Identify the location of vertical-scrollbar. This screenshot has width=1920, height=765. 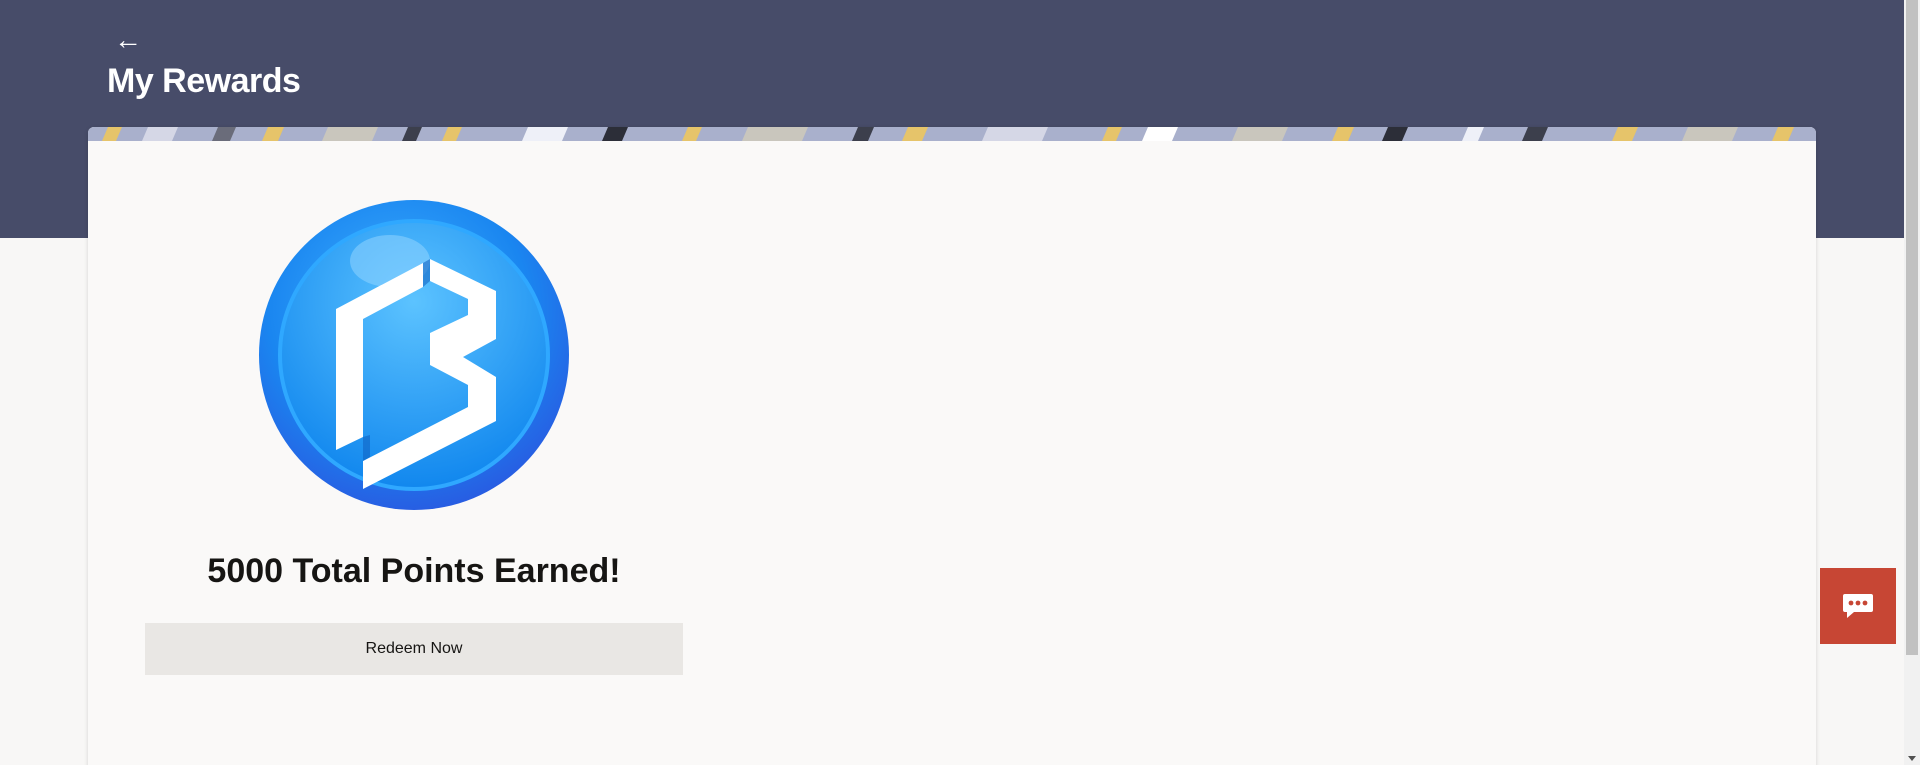
(1912, 382).